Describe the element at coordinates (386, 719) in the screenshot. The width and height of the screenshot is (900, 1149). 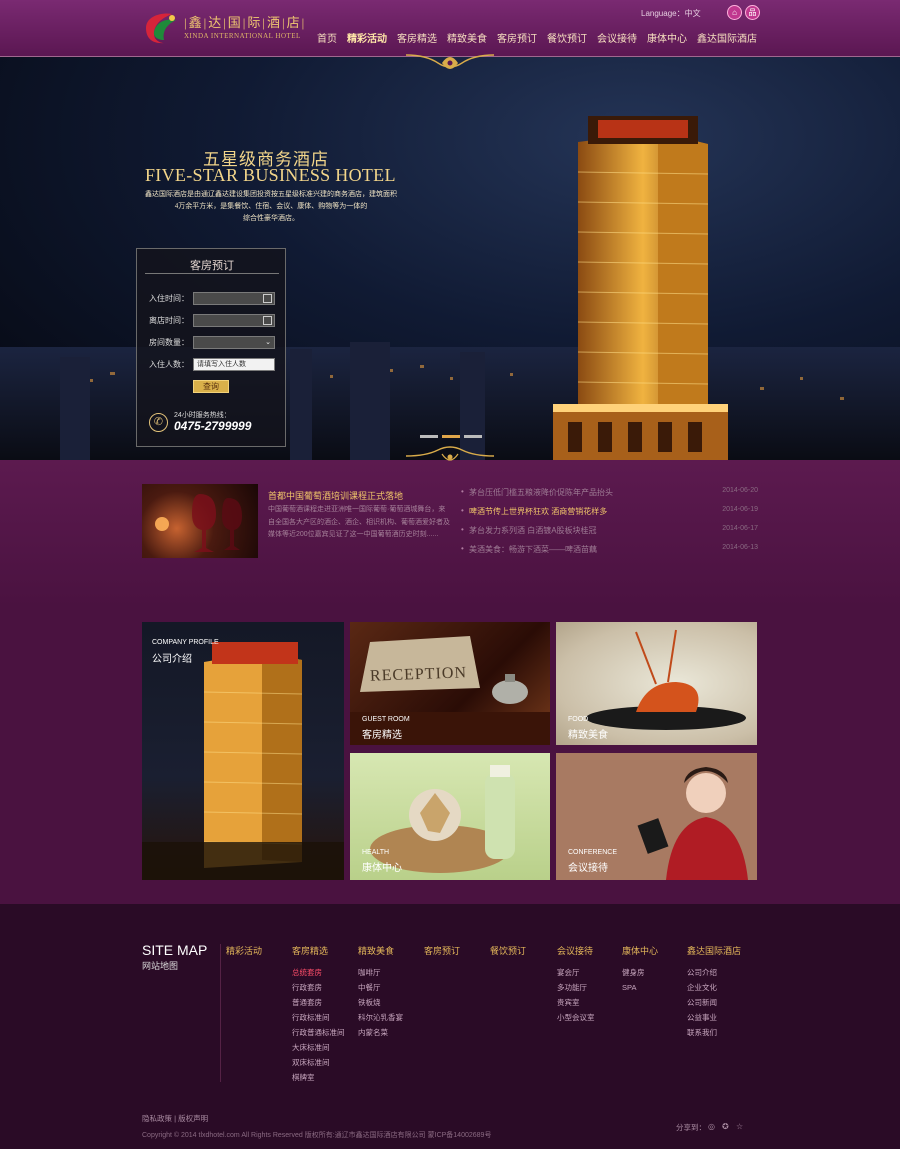
I see `tile-label-en: GUEST ROOM` at that location.